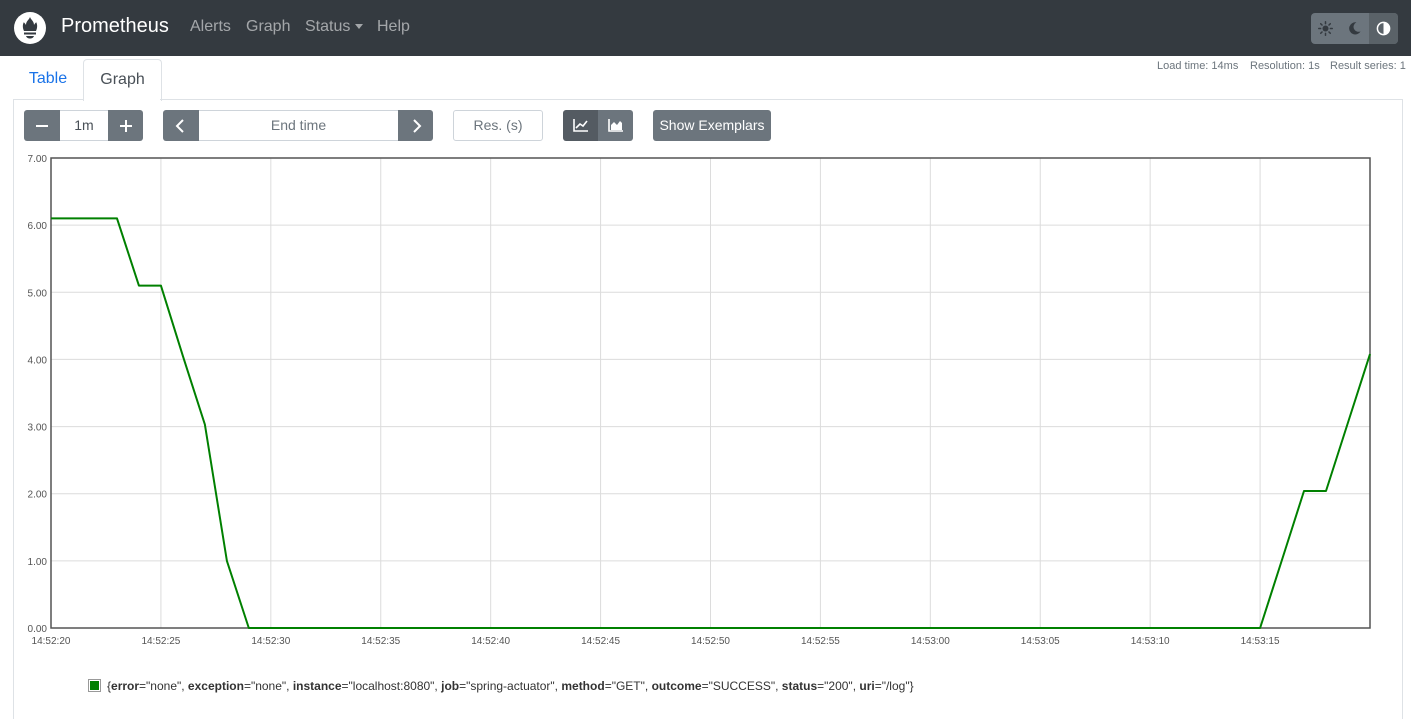 This screenshot has width=1411, height=719. Describe the element at coordinates (317, 686) in the screenshot. I see `legend-label-key: instance` at that location.